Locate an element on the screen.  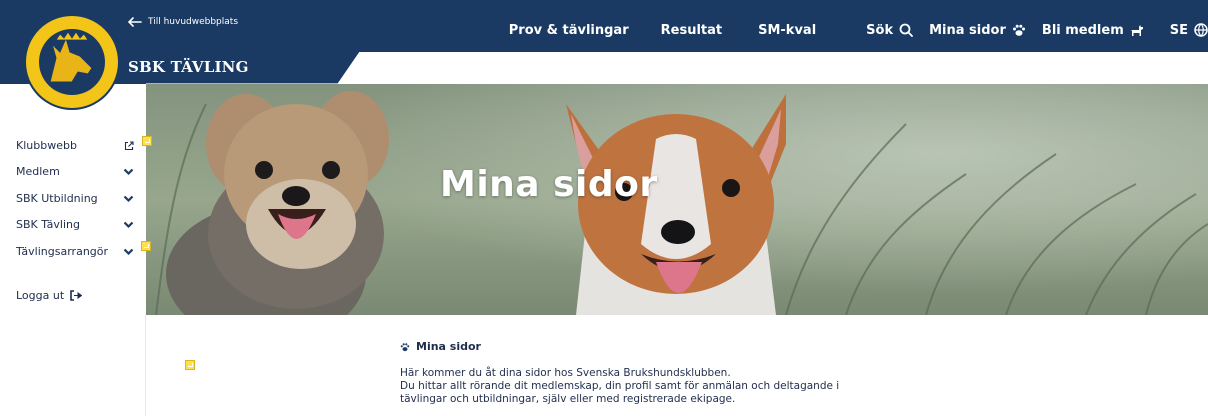
nav-bli-medlem: Bli medlem is located at coordinates (1093, 30).